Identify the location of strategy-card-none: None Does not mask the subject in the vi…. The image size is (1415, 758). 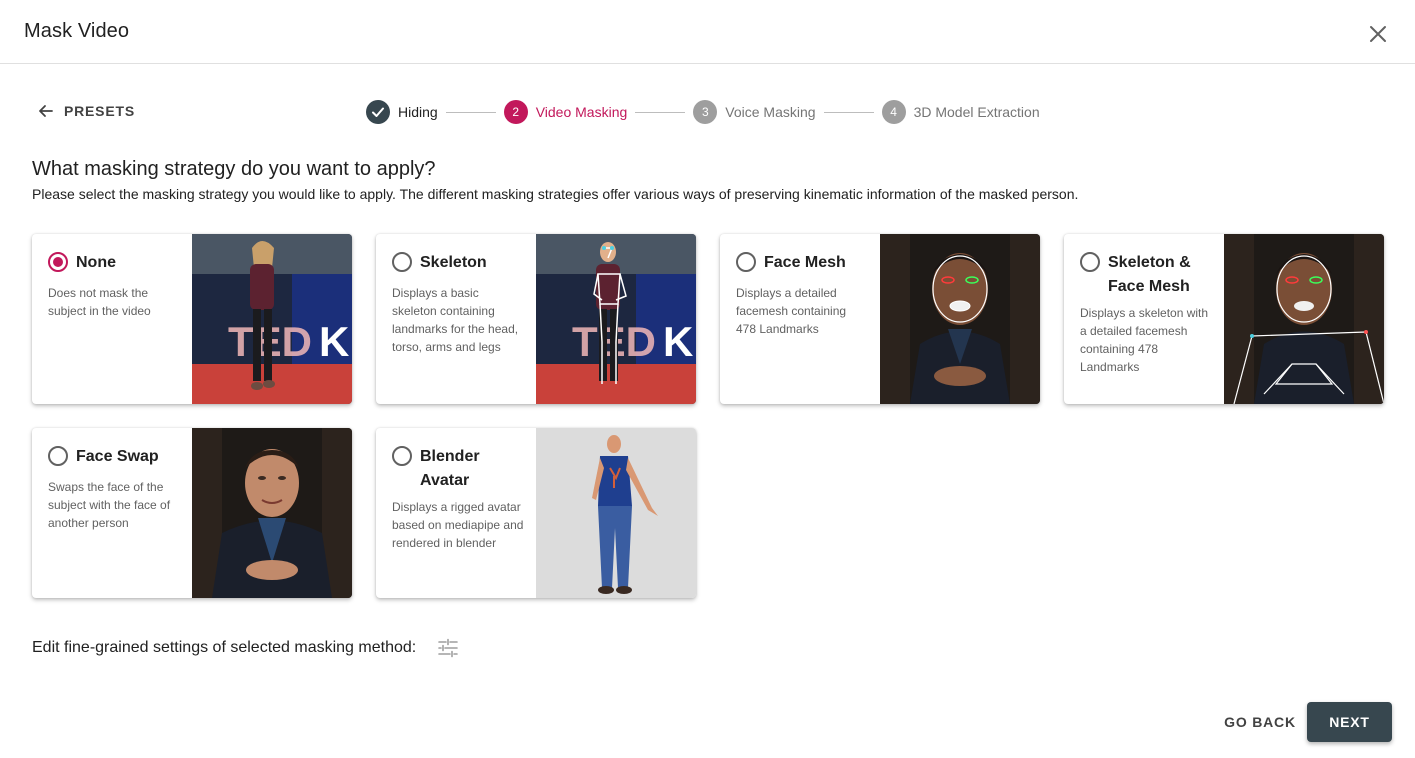
(192, 319).